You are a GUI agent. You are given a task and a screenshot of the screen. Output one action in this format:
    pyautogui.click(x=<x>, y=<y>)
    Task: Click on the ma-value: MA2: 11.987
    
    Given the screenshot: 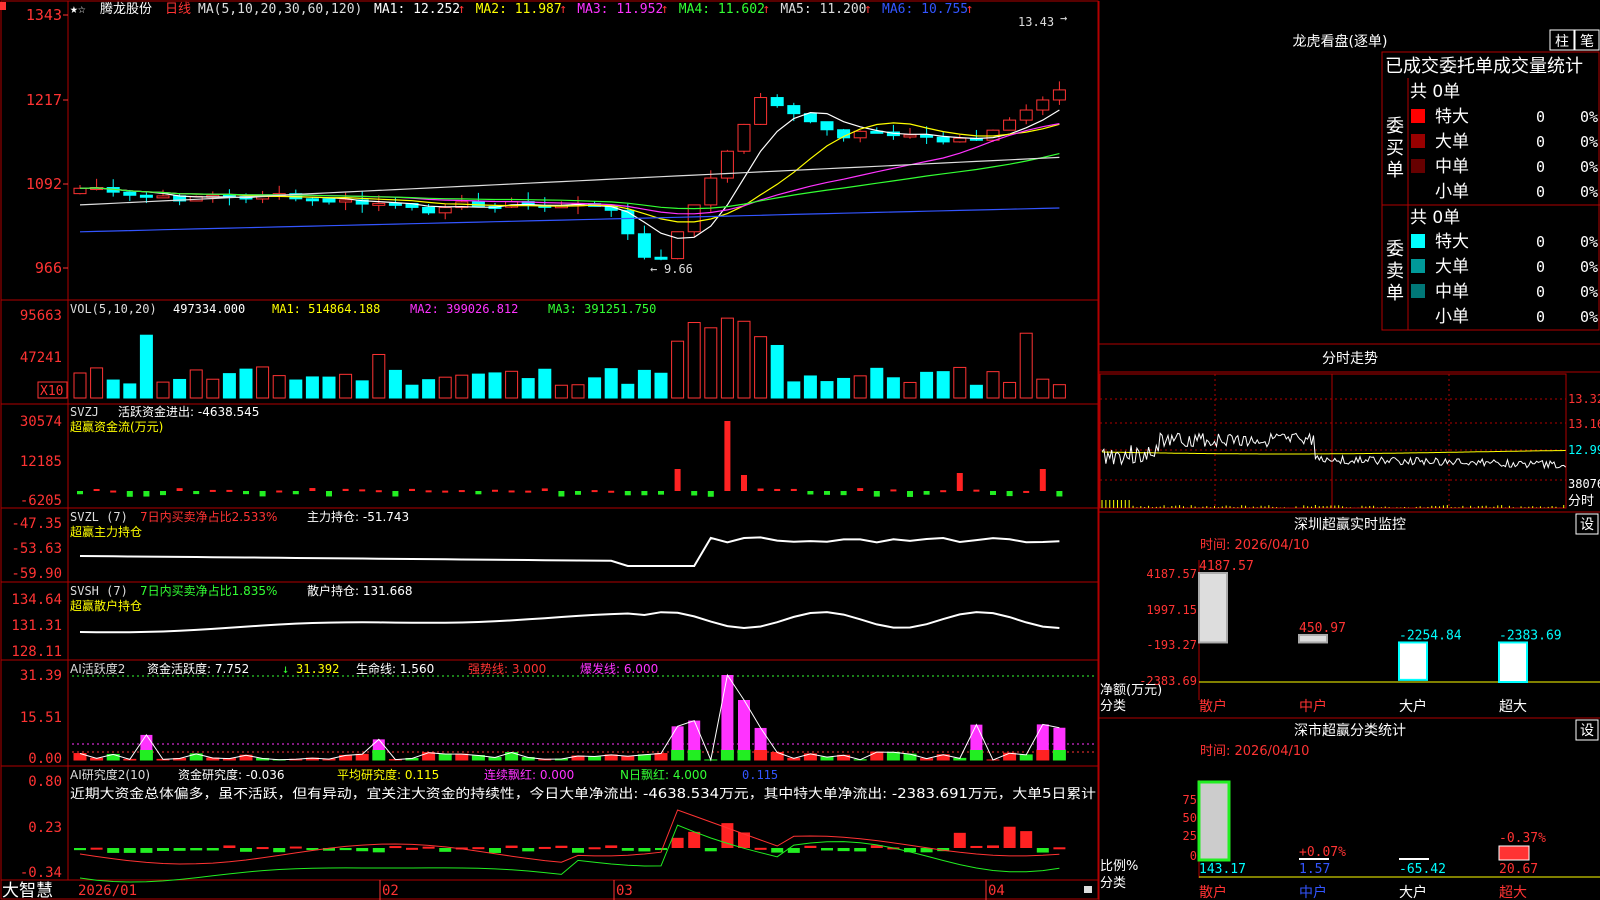 What is the action you would take?
    pyautogui.click(x=519, y=9)
    